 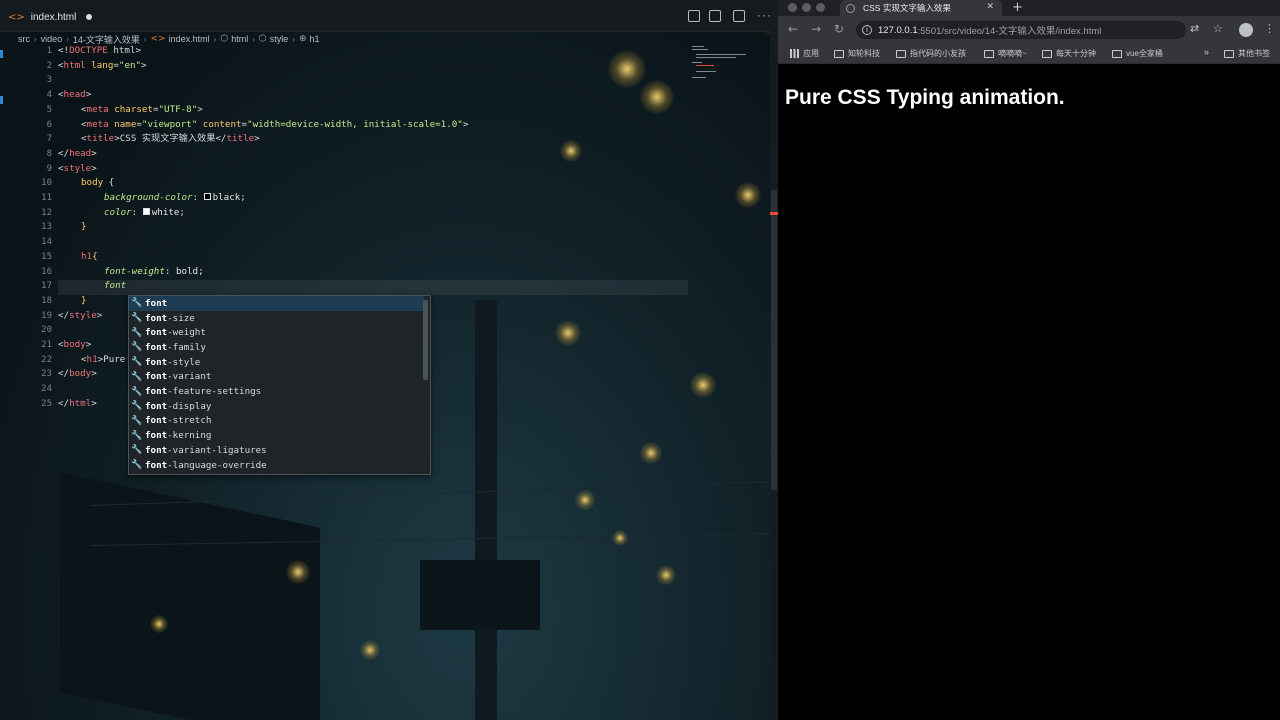 I want to click on unsaved-dot-icon, so click(x=89, y=17).